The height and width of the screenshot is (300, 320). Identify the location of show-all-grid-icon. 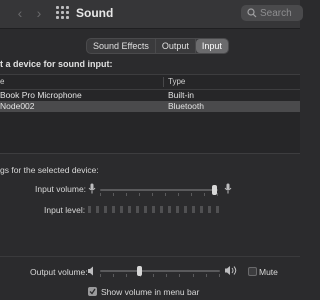
(62, 12).